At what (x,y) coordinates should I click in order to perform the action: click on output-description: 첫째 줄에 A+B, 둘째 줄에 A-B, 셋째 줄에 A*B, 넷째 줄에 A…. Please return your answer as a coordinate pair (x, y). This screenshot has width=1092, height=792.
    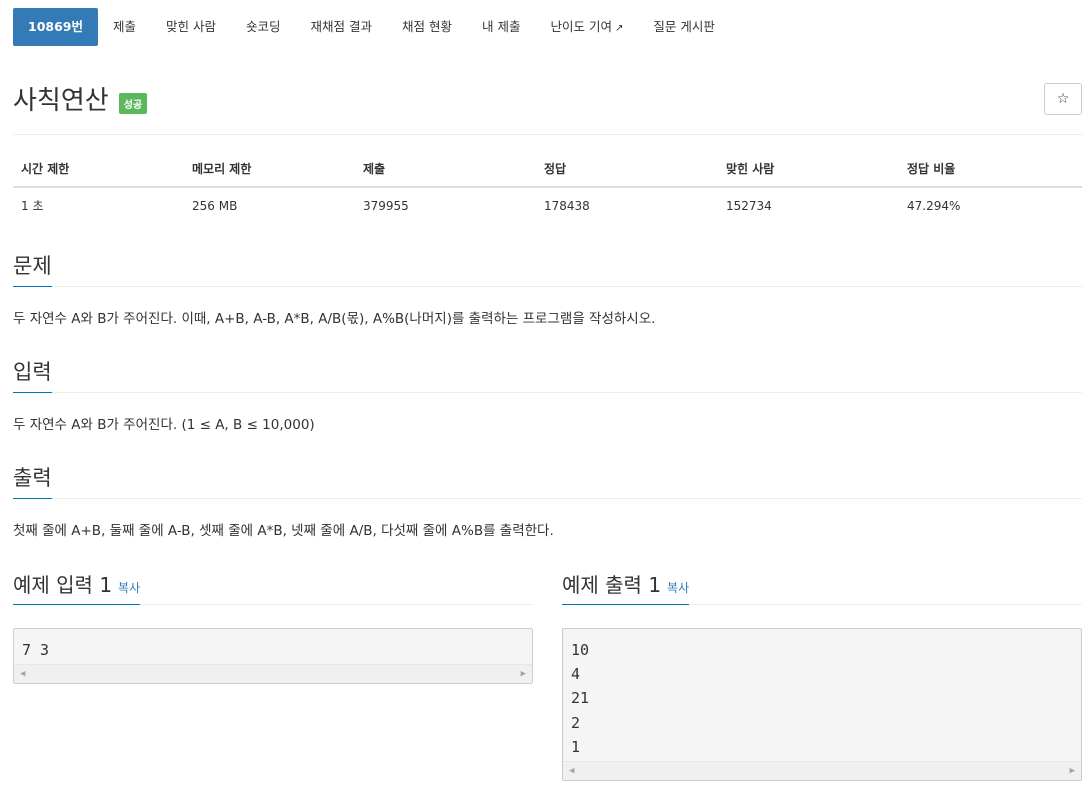
    Looking at the image, I should click on (283, 531).